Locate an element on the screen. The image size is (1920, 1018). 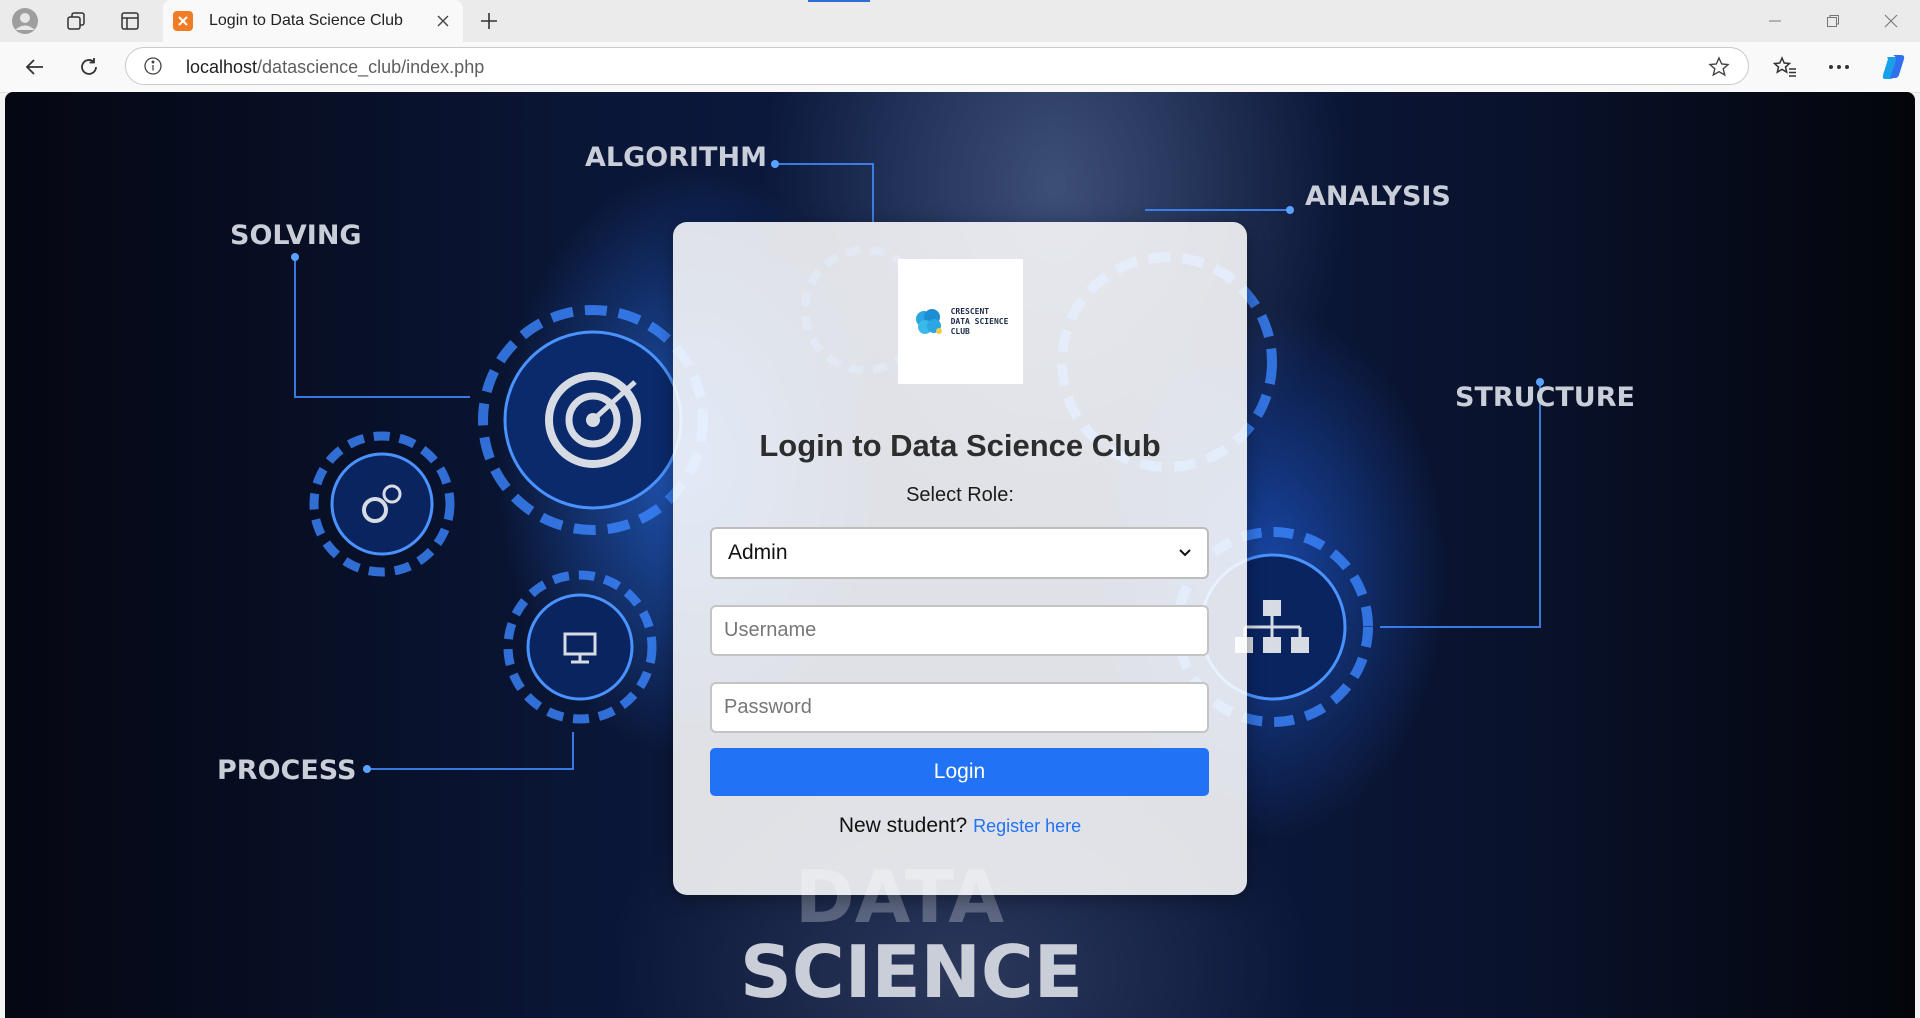
copilot-icon is located at coordinates (1894, 67).